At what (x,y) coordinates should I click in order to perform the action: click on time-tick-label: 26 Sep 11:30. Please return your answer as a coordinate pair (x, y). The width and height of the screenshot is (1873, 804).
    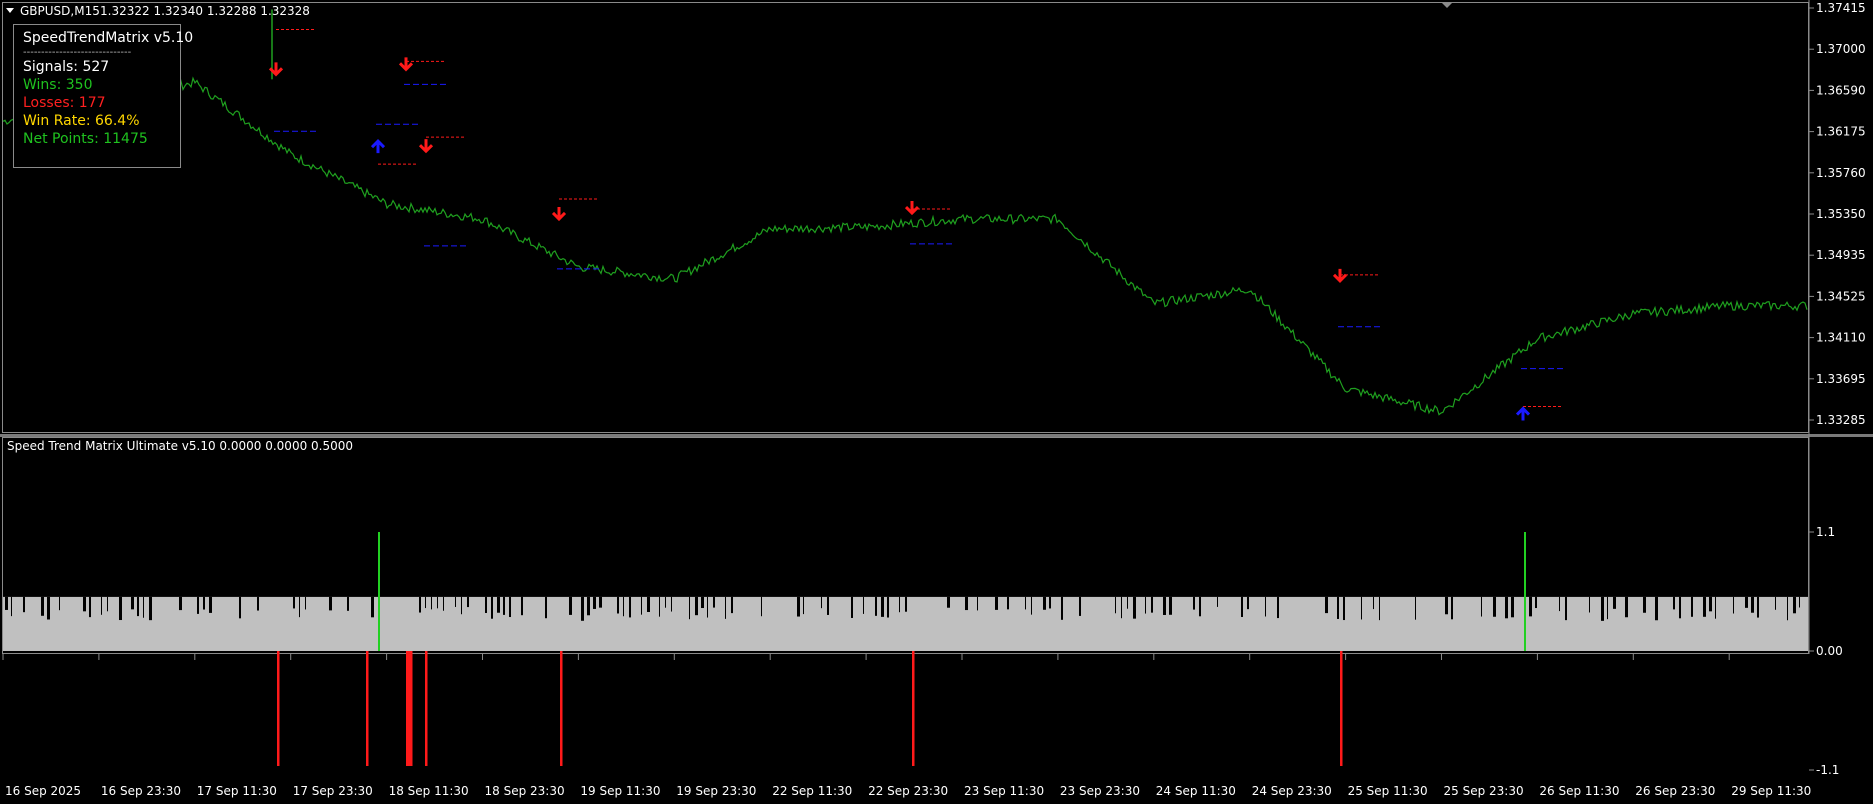
    Looking at the image, I should click on (1579, 791).